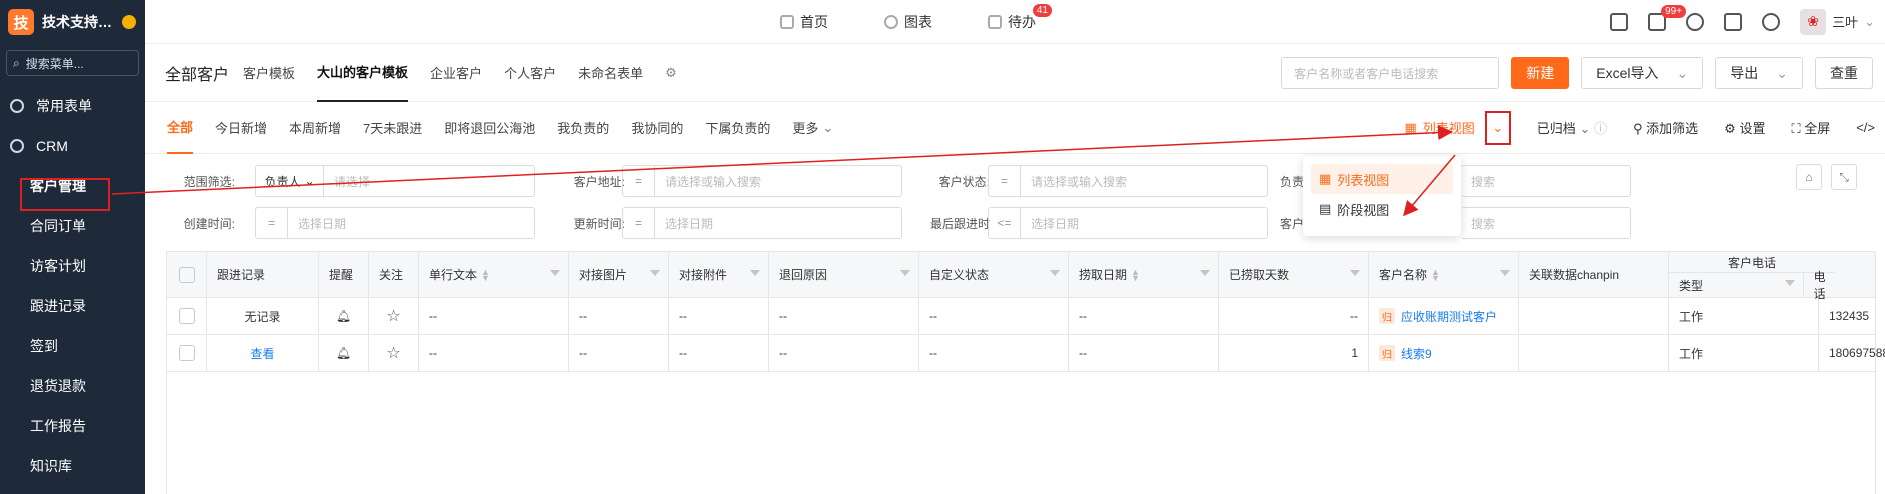 Image resolution: width=1885 pixels, height=494 pixels. What do you see at coordinates (263, 353) in the screenshot?
I see `cell-follow-link: 查看` at bounding box center [263, 353].